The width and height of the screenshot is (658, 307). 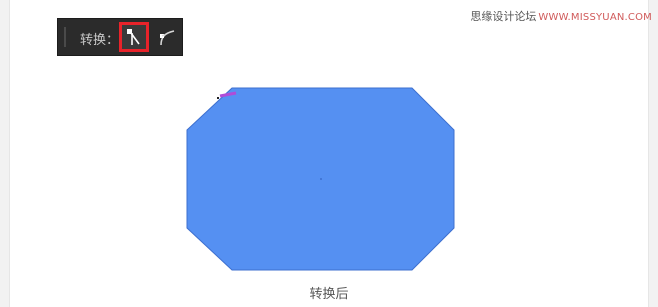 I want to click on convert-to-smooth-button, so click(x=167, y=37).